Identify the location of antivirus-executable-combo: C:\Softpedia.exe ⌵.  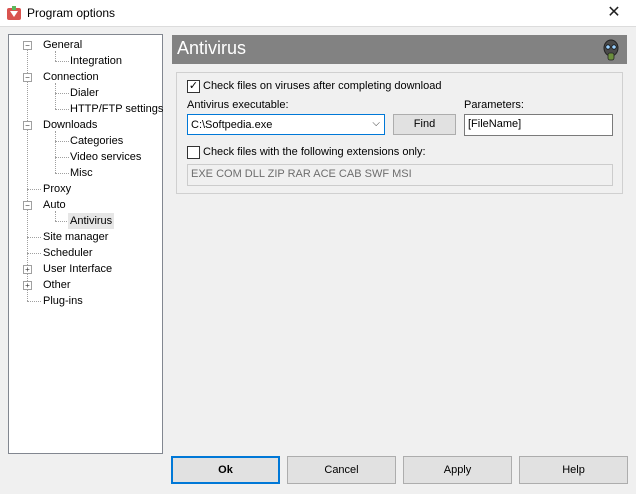
(286, 124).